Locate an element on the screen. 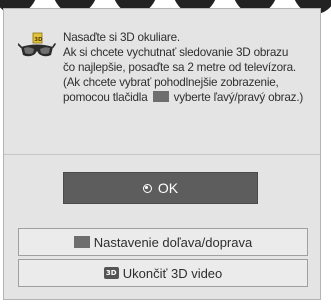  3d-badge-icon: 3D is located at coordinates (111, 273).